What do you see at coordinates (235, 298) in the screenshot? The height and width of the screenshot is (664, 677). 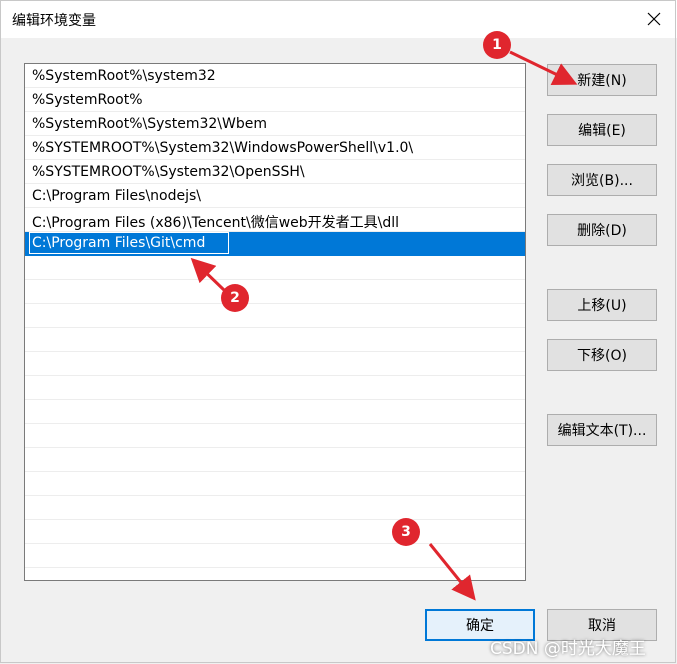 I see `annotation-marker-2: 2` at bounding box center [235, 298].